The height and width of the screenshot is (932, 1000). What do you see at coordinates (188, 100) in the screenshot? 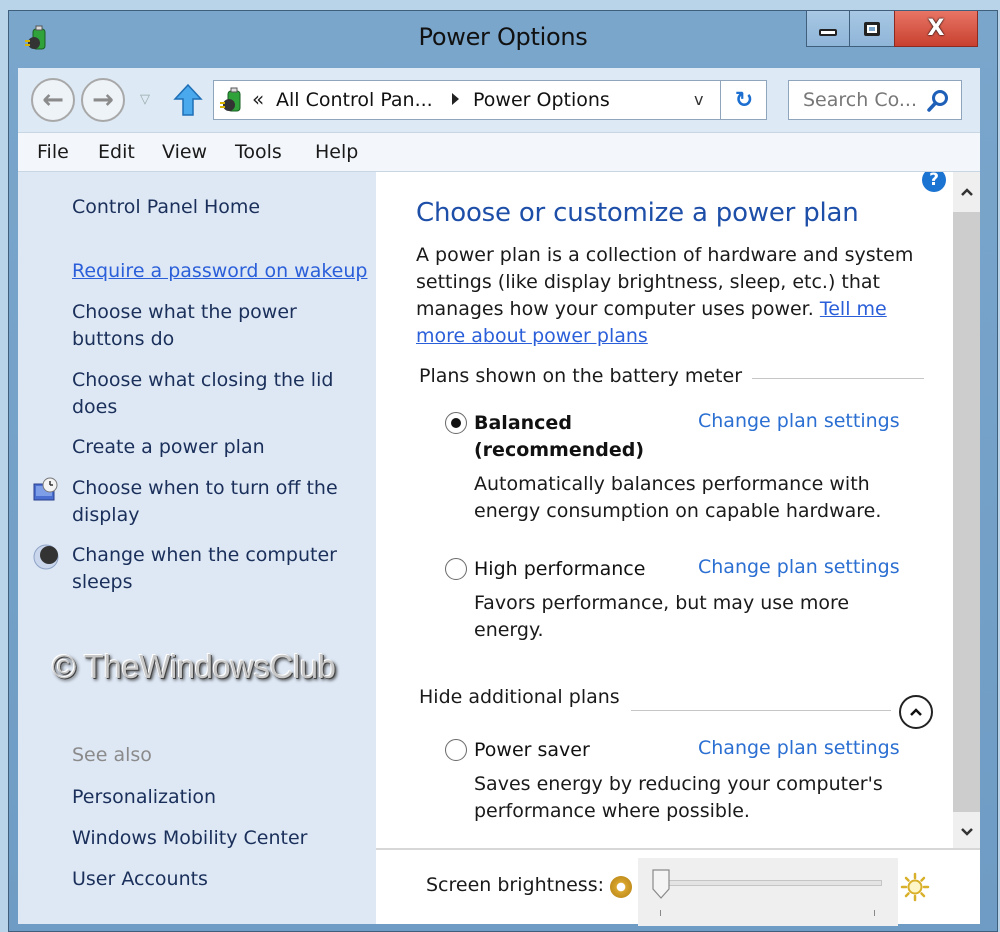
I see `up-level-button` at bounding box center [188, 100].